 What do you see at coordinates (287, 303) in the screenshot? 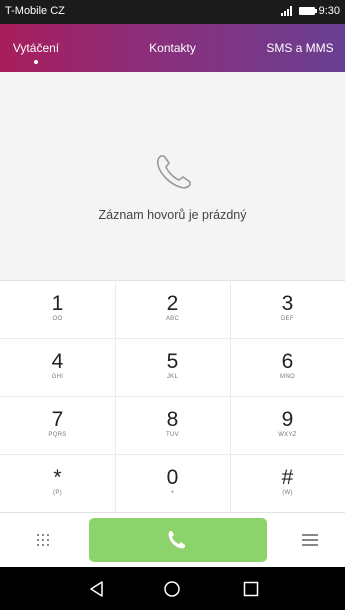
I see `key-digit: 3` at bounding box center [287, 303].